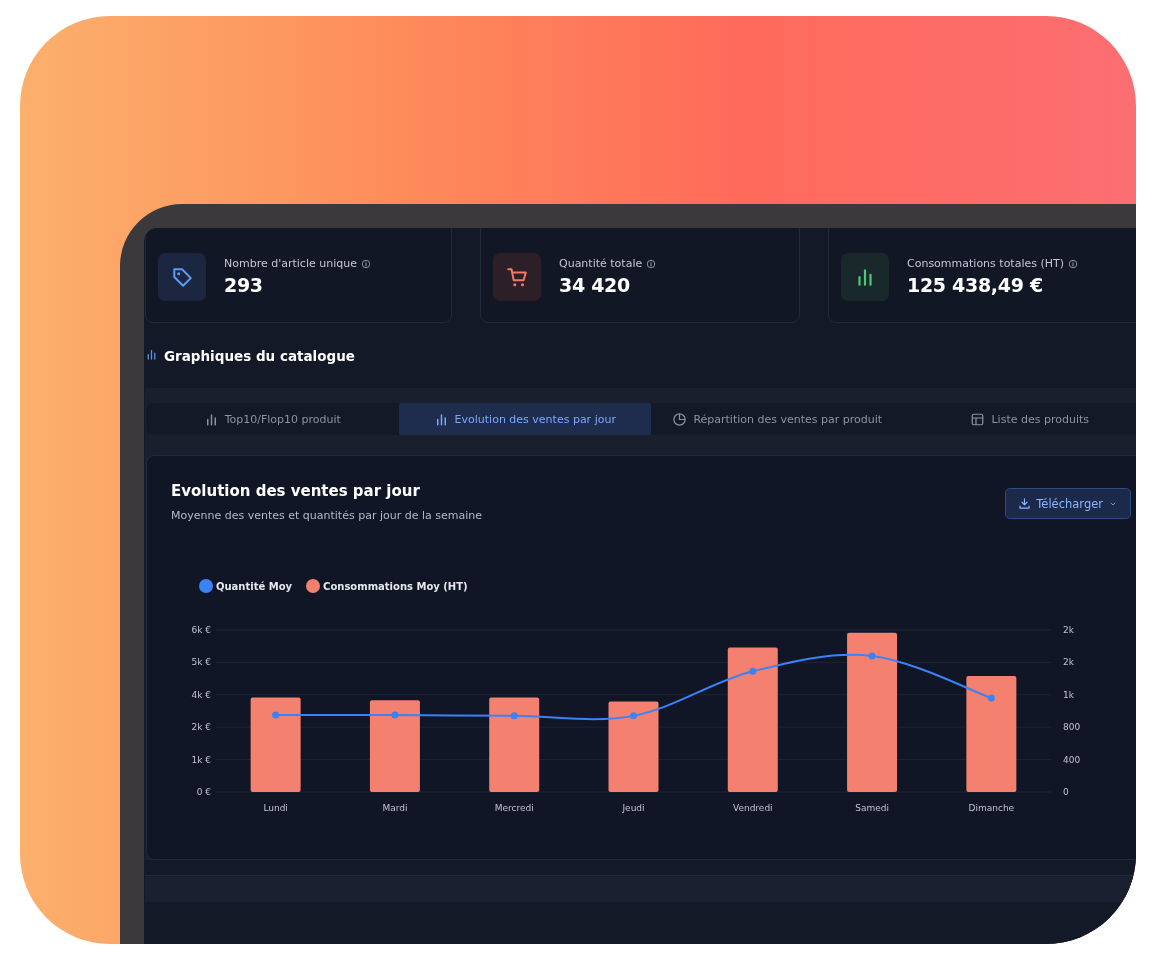 The image size is (1164, 976). What do you see at coordinates (259, 355) in the screenshot?
I see `section-title: Graphiques du catalogue` at bounding box center [259, 355].